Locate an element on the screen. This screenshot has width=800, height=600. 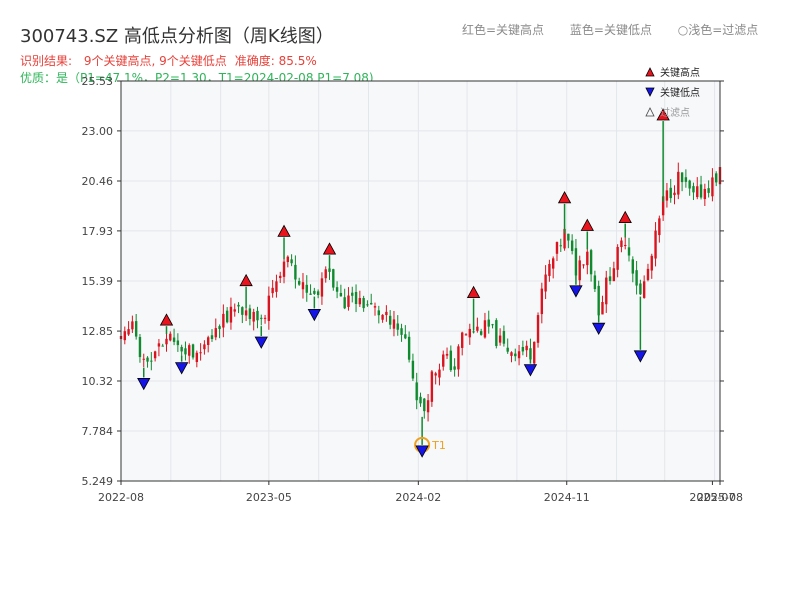
legend-label: 关键高点 is located at coordinates (680, 72).